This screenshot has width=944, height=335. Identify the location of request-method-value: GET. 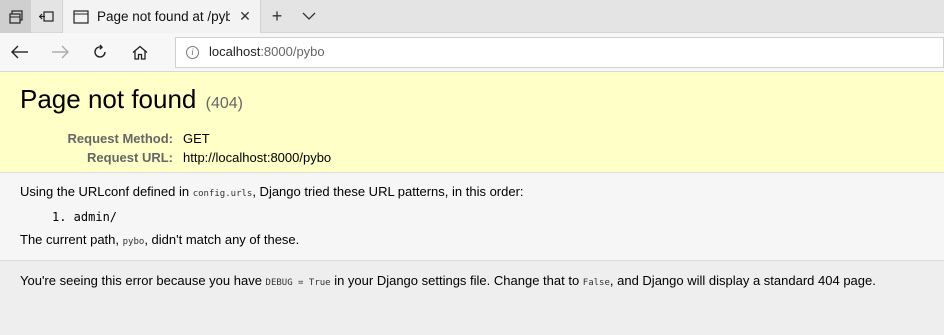
(196, 138).